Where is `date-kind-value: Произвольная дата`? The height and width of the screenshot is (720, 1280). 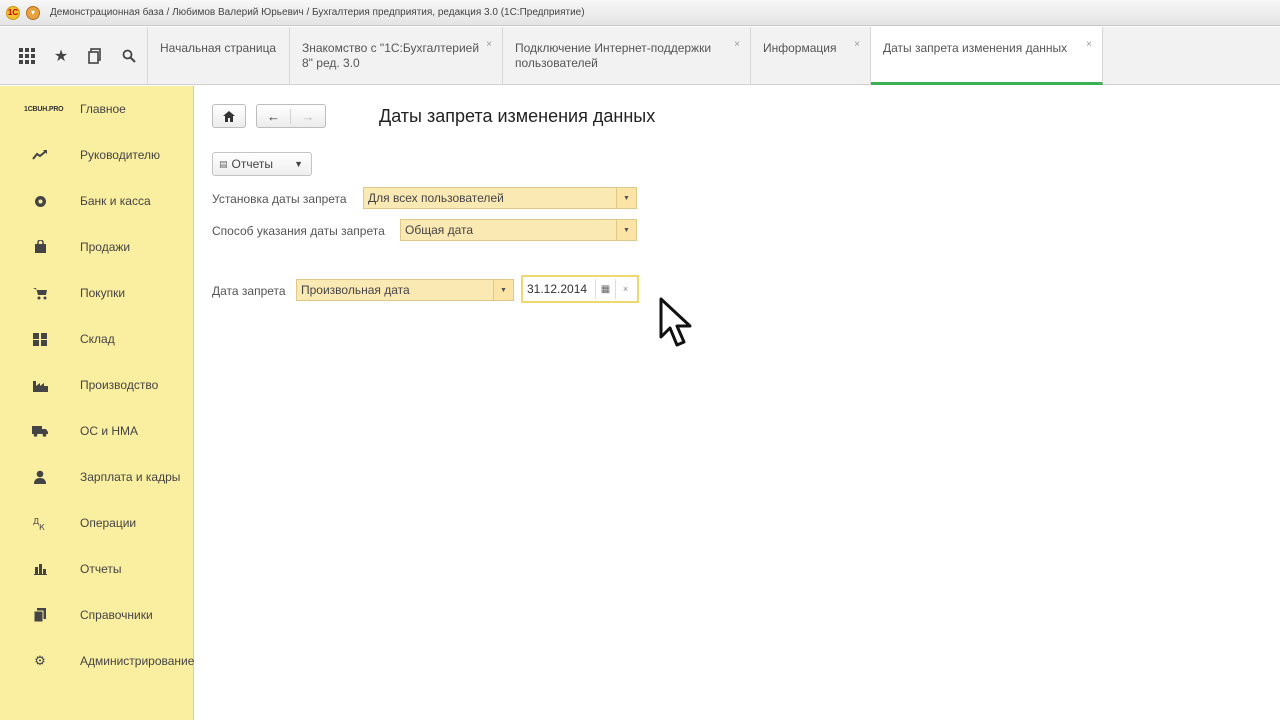 date-kind-value: Произвольная дата is located at coordinates (355, 290).